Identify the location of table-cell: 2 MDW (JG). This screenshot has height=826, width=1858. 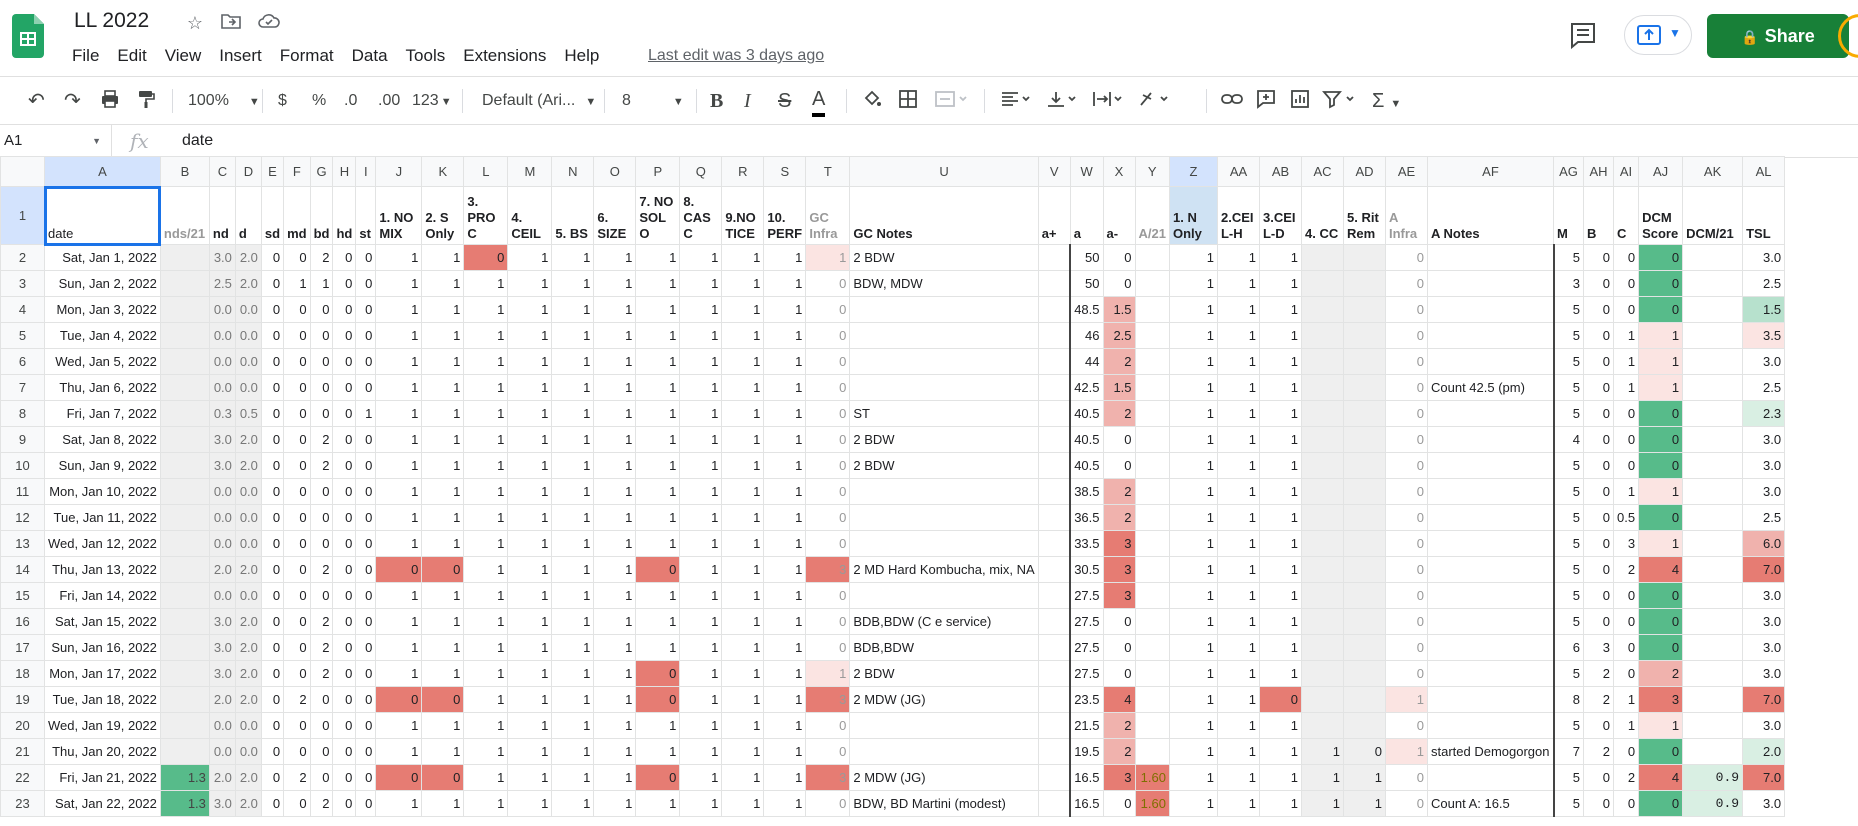
(944, 699).